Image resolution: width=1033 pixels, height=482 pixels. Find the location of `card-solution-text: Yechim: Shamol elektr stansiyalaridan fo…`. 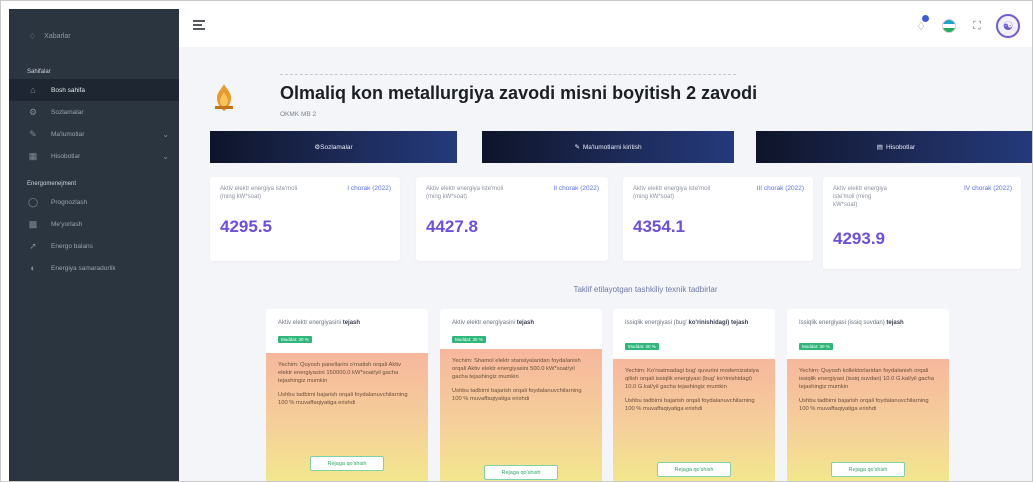

card-solution-text: Yechim: Shamol elektr stansiyalaridan fo… is located at coordinates (516, 369).